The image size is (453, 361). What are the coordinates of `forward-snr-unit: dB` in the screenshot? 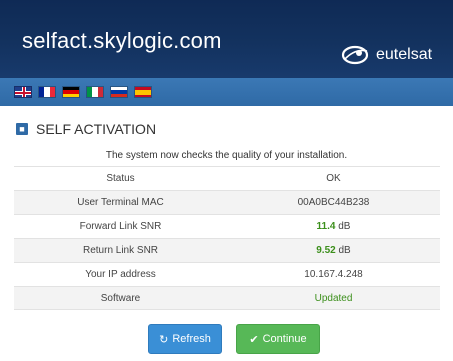 It's located at (343, 226).